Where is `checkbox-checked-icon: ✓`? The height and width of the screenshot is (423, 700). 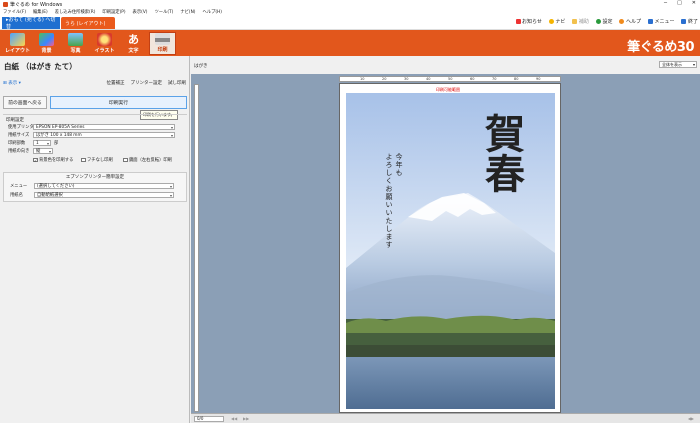 checkbox-checked-icon: ✓ is located at coordinates (35, 160).